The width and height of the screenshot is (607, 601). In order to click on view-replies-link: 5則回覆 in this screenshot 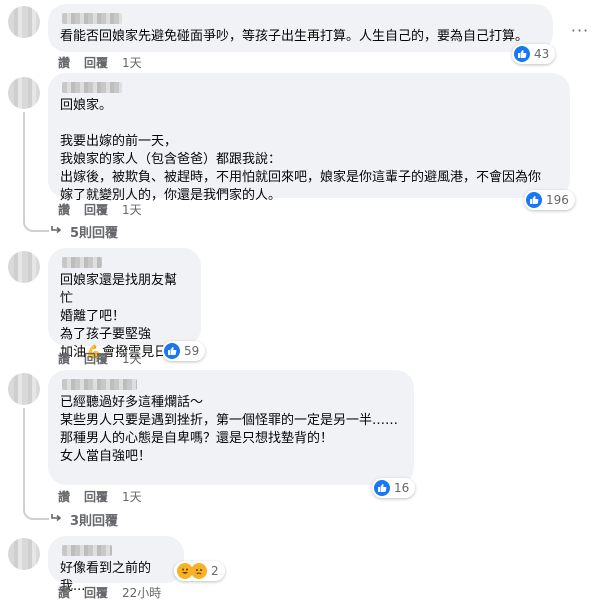, I will do `click(84, 231)`.